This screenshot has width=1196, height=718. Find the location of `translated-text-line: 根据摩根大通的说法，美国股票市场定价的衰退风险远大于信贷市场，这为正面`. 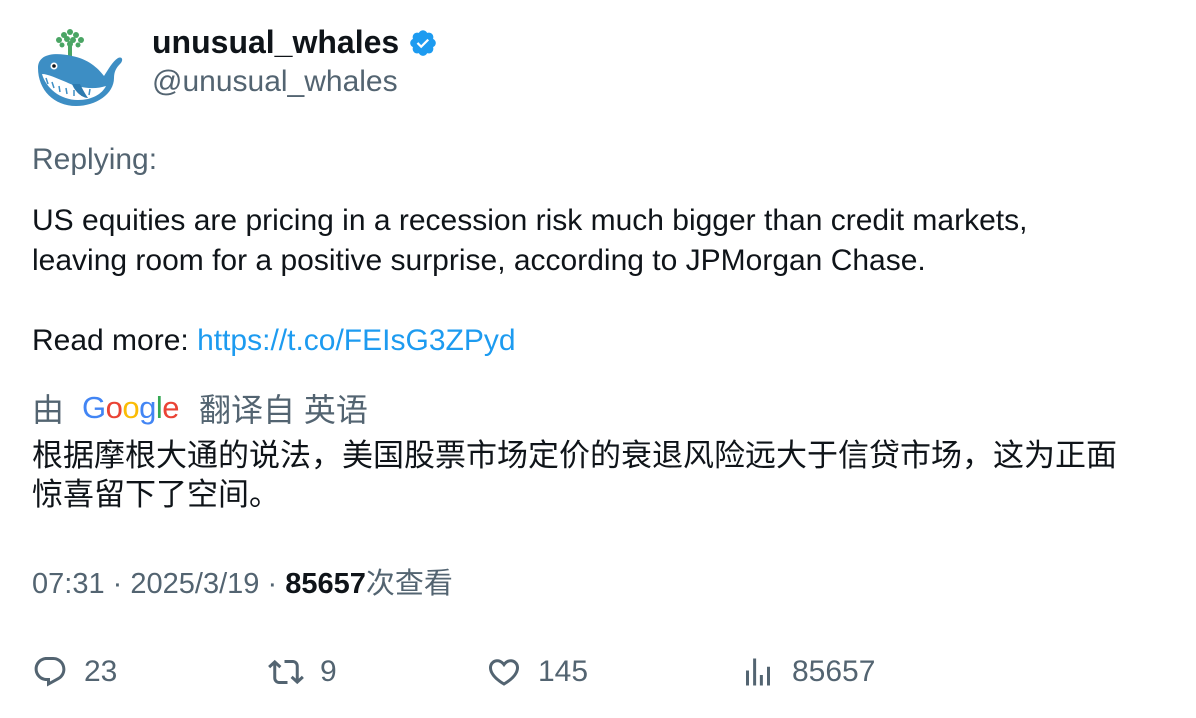

translated-text-line: 根据摩根大通的说法，美国股票市场定价的衰退风险远大于信贷市场，这为正面 is located at coordinates (574, 456).